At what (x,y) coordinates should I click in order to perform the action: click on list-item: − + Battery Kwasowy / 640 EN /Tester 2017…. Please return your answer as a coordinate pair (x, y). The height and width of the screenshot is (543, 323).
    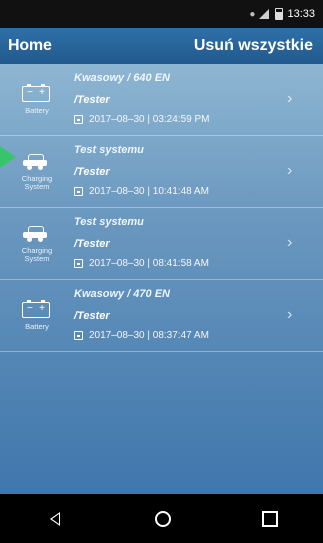
    Looking at the image, I should click on (161, 100).